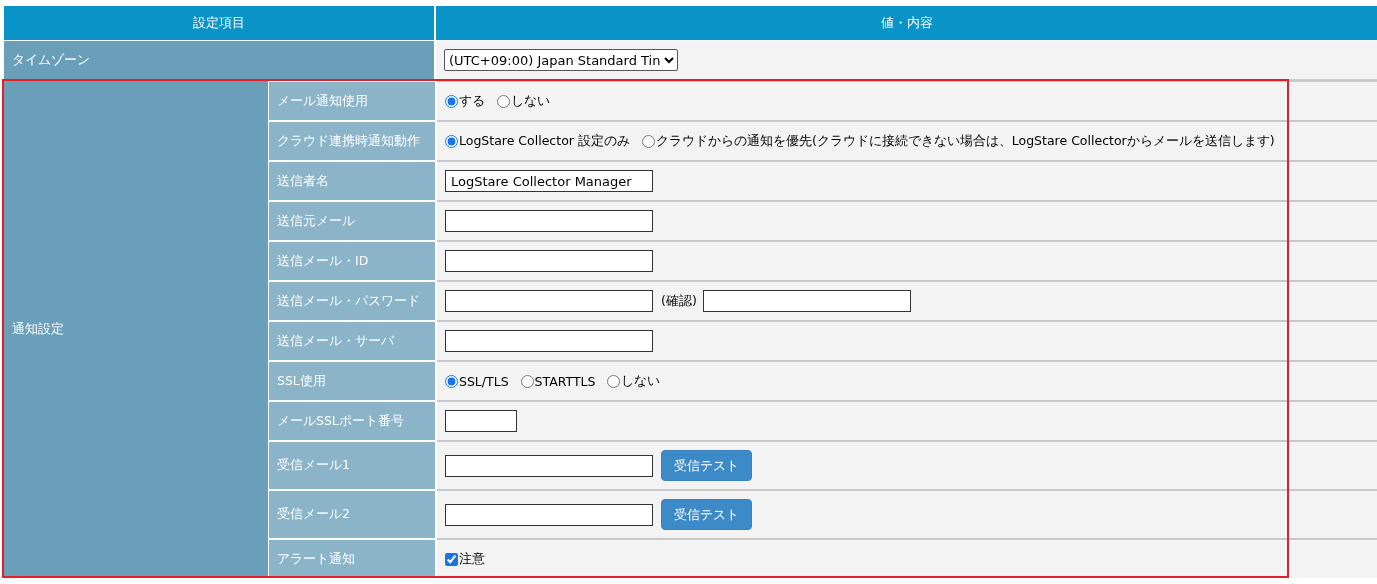 The image size is (1377, 584). Describe the element at coordinates (484, 381) in the screenshot. I see `option-label: SSL/TLS` at that location.